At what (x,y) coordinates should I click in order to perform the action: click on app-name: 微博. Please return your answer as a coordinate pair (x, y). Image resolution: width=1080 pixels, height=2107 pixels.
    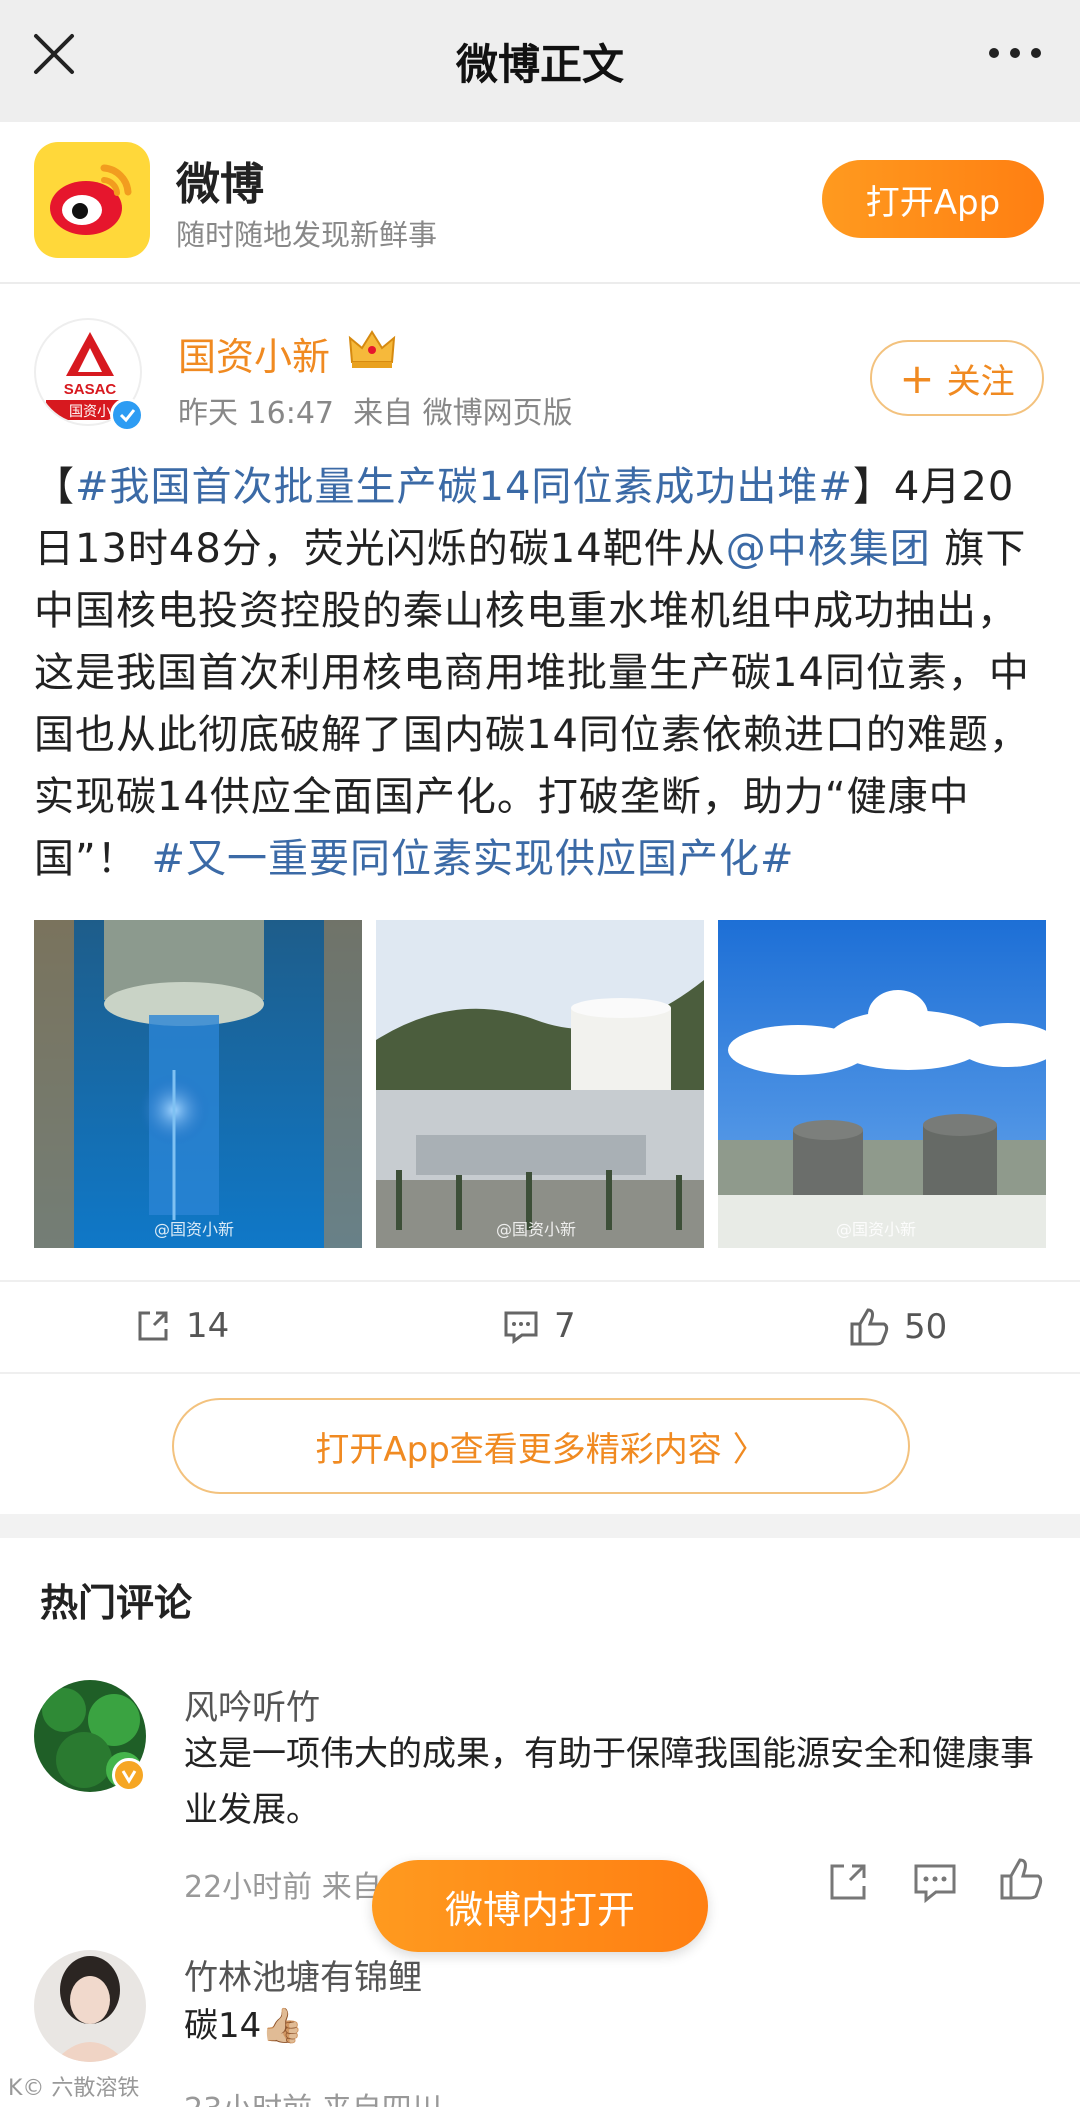
    Looking at the image, I should click on (220, 184).